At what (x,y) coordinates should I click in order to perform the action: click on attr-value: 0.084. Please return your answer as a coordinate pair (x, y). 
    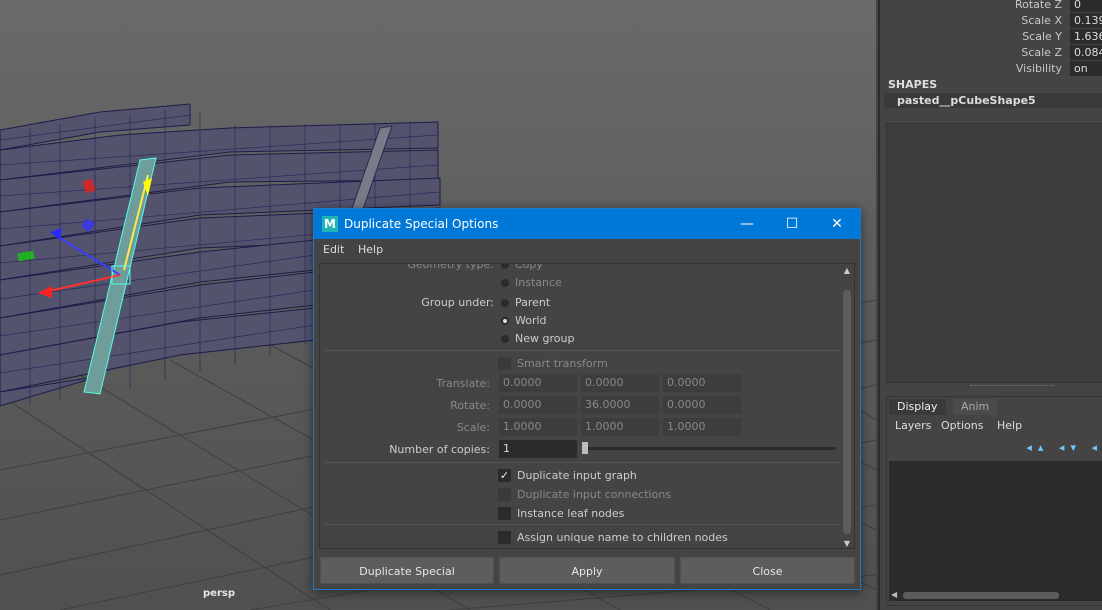
    Looking at the image, I should click on (1086, 52).